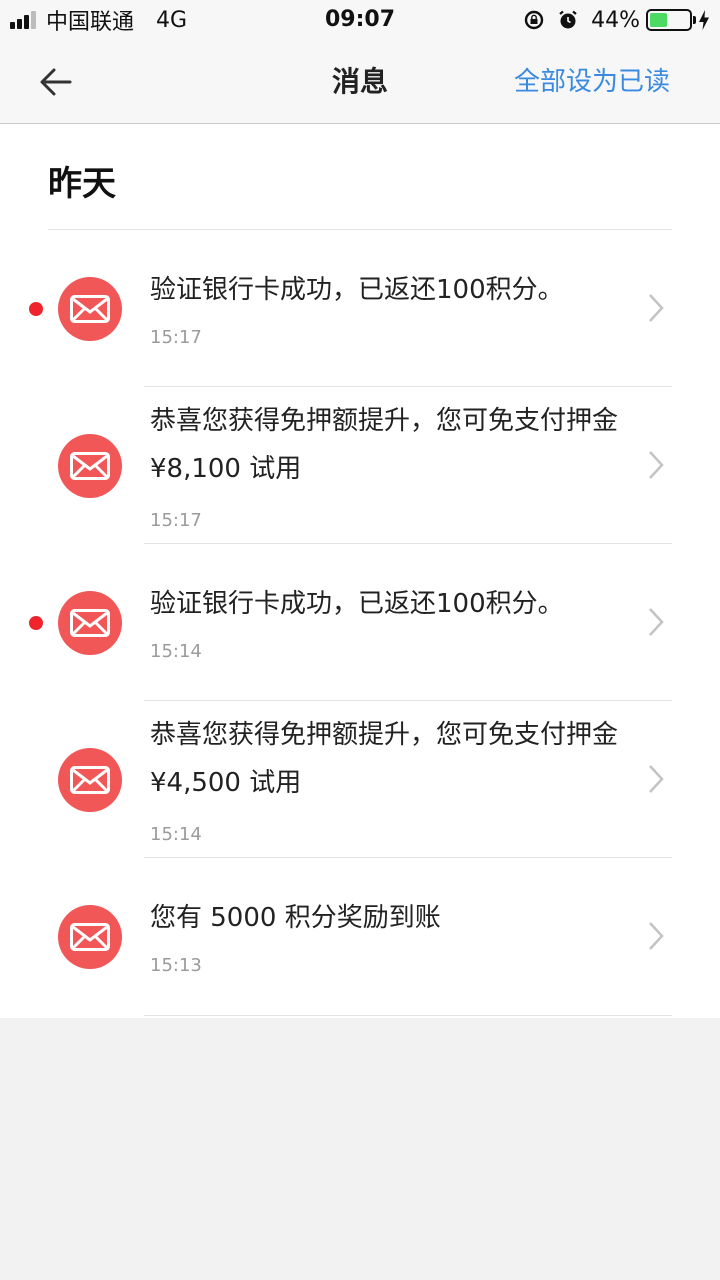 The image size is (720, 1280). Describe the element at coordinates (384, 445) in the screenshot. I see `message-text: 恭喜您获得免押额提升，您可免支付押金¥8,100 试用` at that location.